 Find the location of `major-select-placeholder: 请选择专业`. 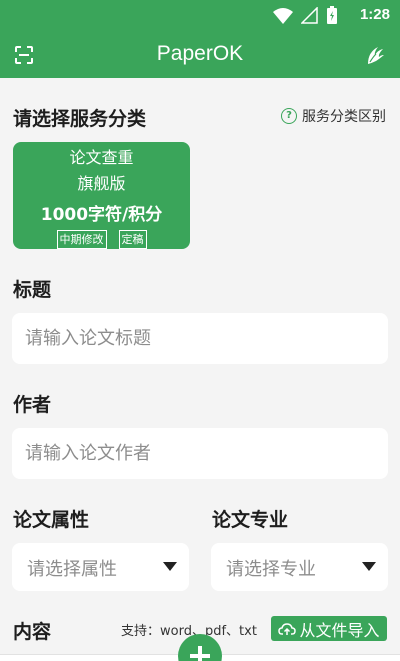

major-select-placeholder: 请选择专业 is located at coordinates (271, 569).